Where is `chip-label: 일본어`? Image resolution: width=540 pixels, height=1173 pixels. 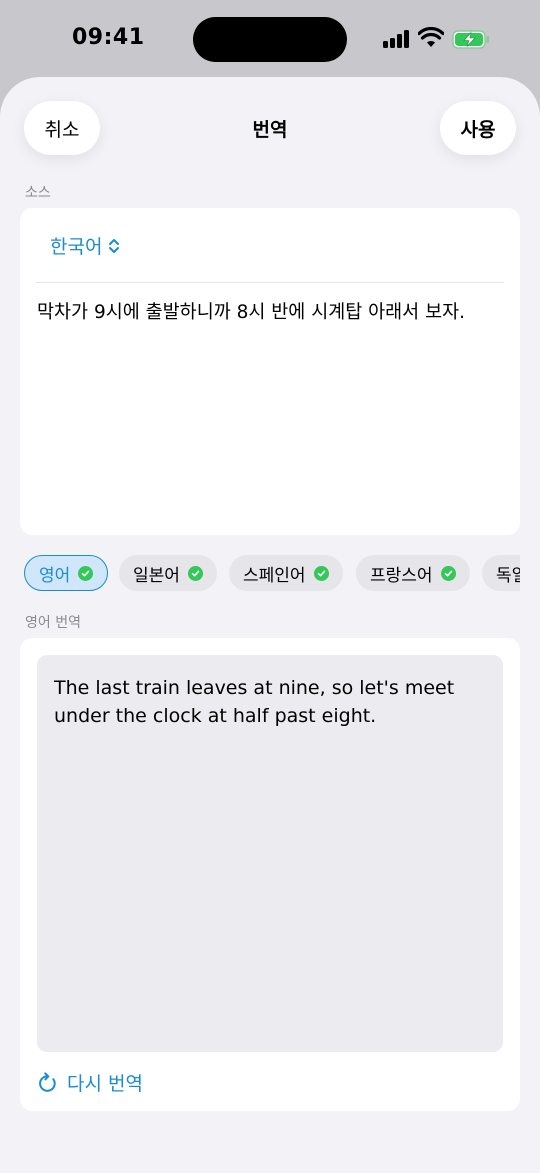
chip-label: 일본어 is located at coordinates (156, 575).